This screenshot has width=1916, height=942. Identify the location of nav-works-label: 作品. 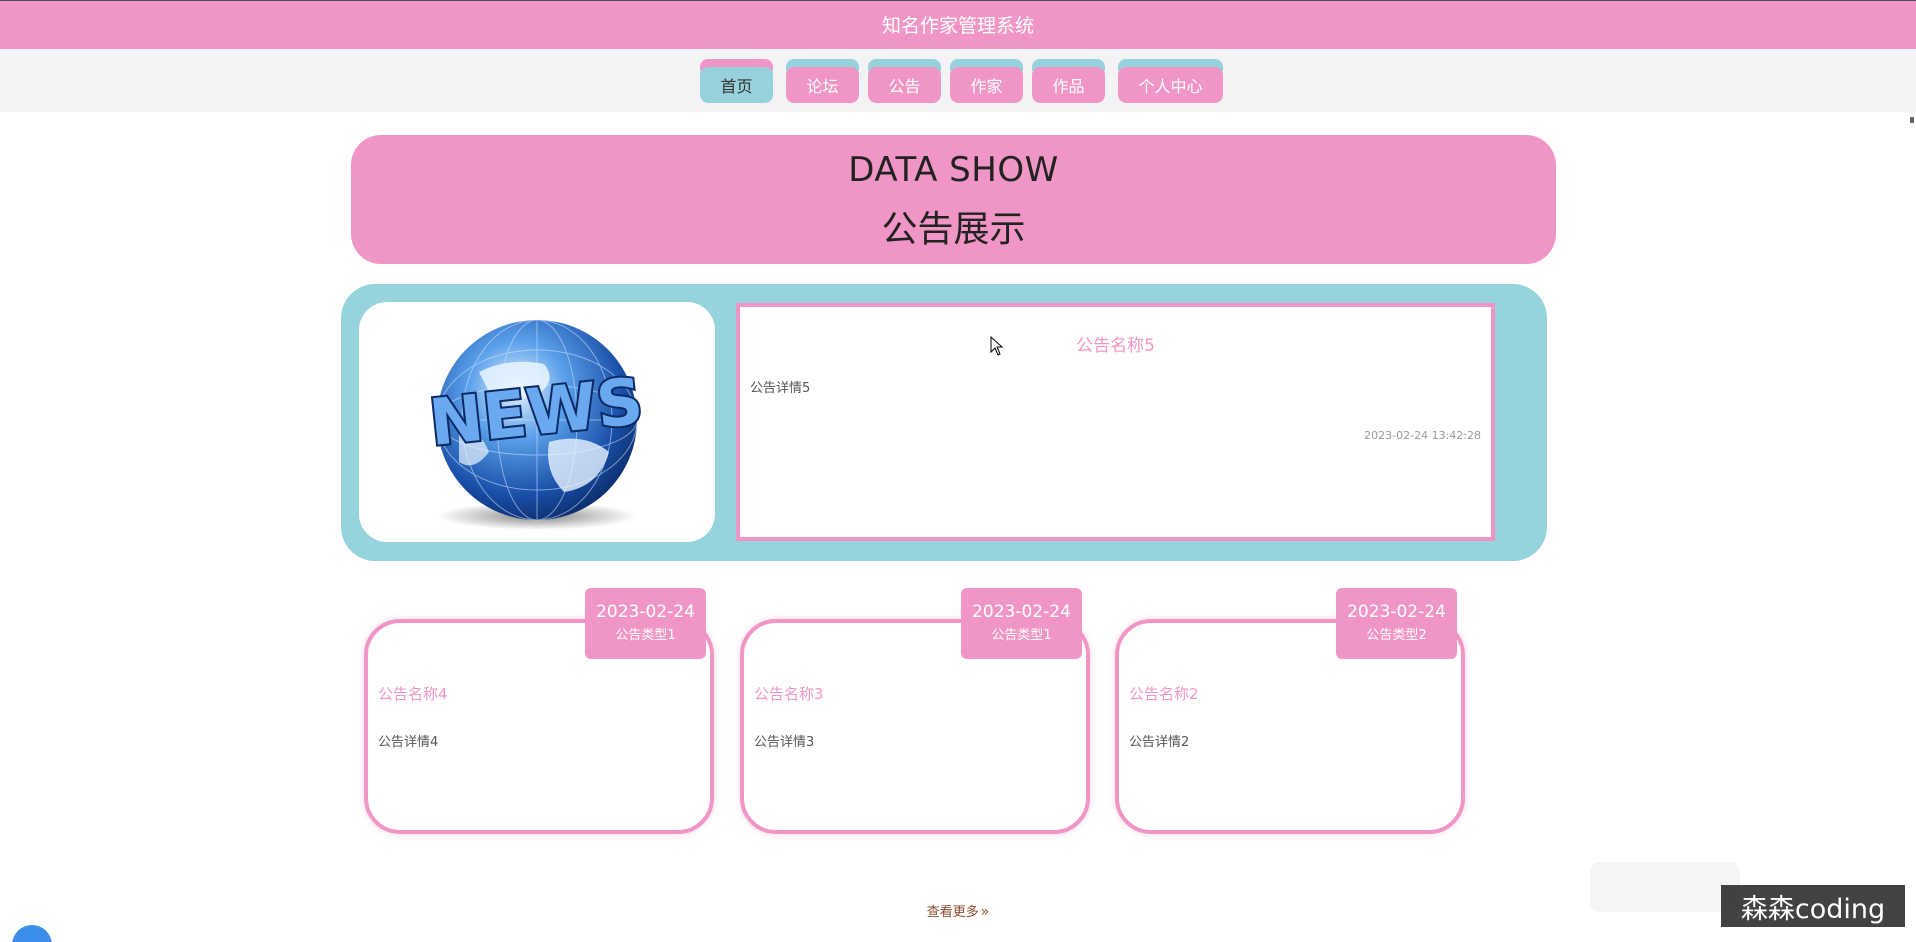
(1068, 85).